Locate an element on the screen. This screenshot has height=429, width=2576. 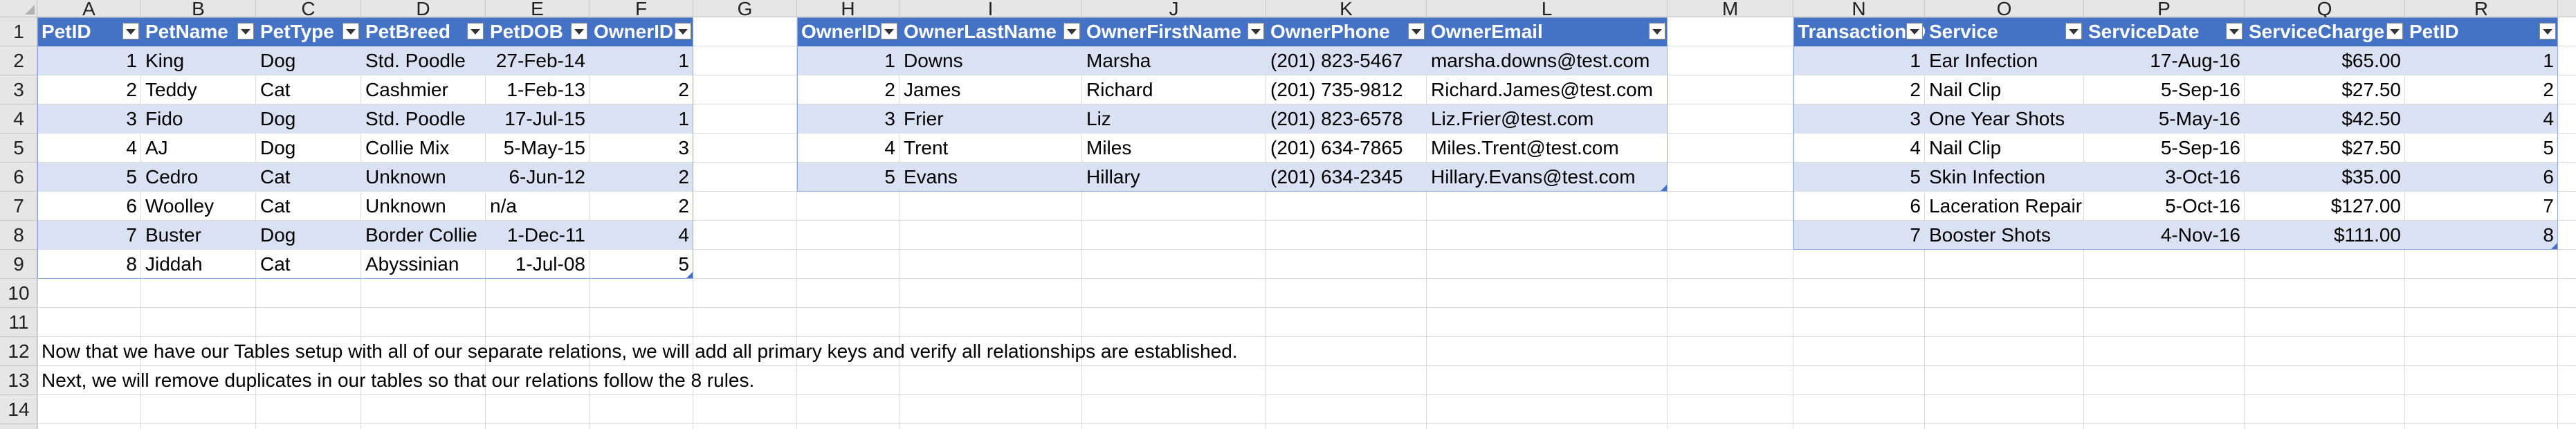
column-header-r: R is located at coordinates (2482, 9).